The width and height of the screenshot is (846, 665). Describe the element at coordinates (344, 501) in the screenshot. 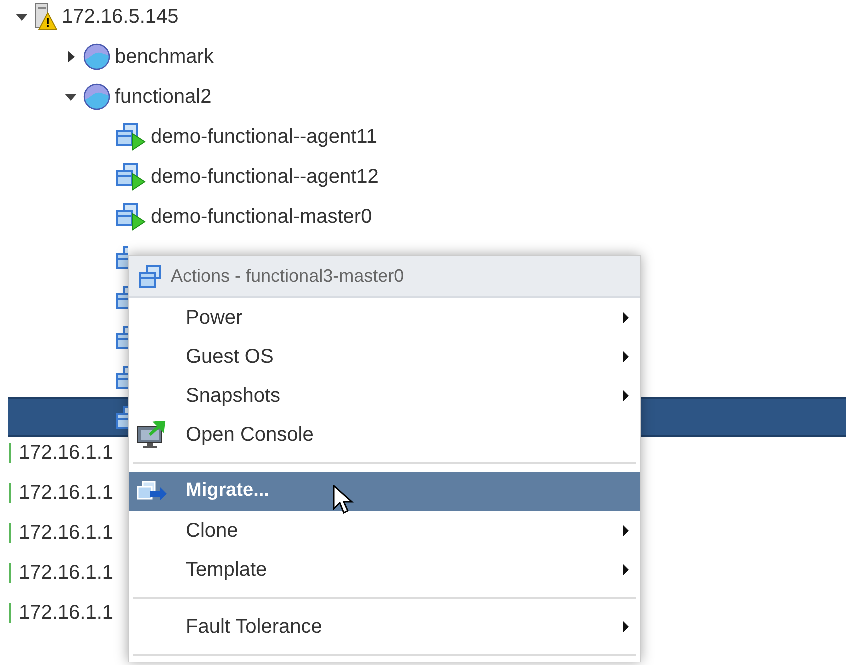

I see `cursor-icon` at that location.